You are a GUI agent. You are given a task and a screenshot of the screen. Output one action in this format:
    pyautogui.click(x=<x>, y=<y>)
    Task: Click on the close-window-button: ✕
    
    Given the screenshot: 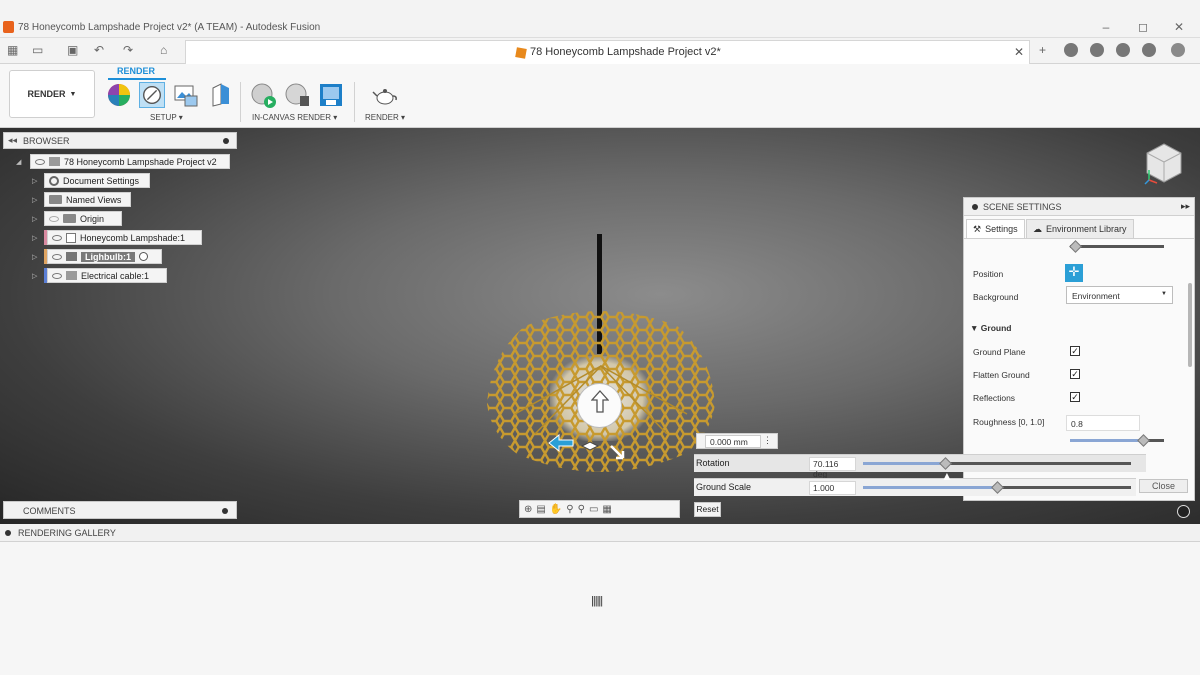 What is the action you would take?
    pyautogui.click(x=1179, y=27)
    